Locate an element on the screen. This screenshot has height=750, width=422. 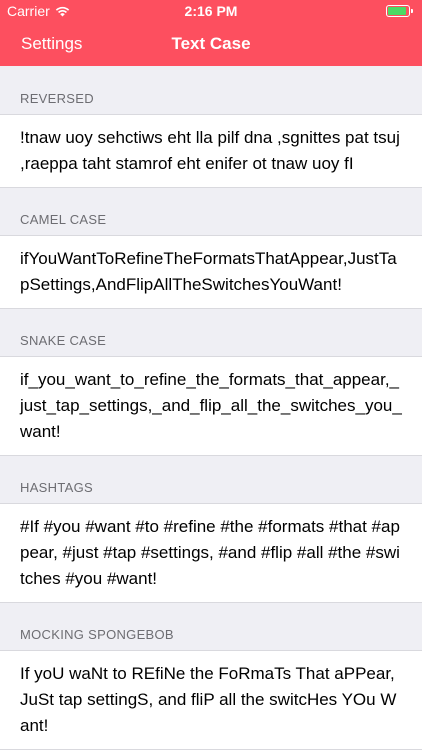
section-header: REVERSED is located at coordinates (57, 98).